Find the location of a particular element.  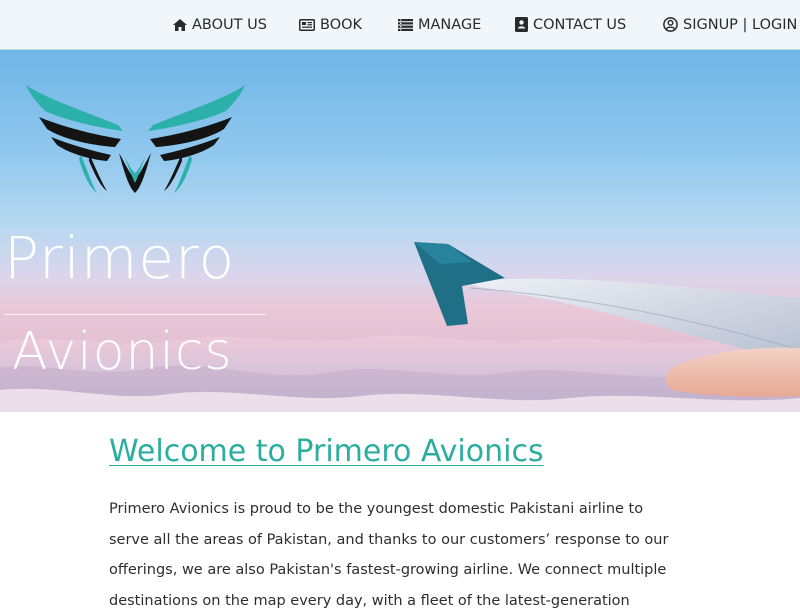

nav-signup-login-label: SIGNUP | LOGIN is located at coordinates (740, 24).